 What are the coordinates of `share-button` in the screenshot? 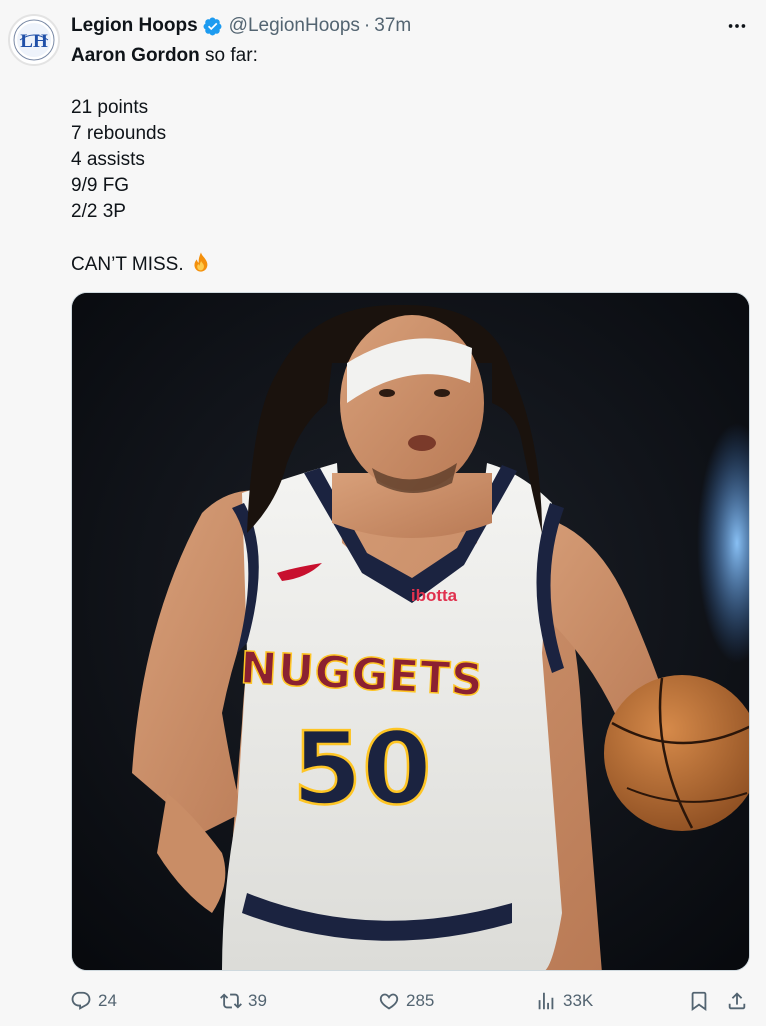 It's located at (737, 1001).